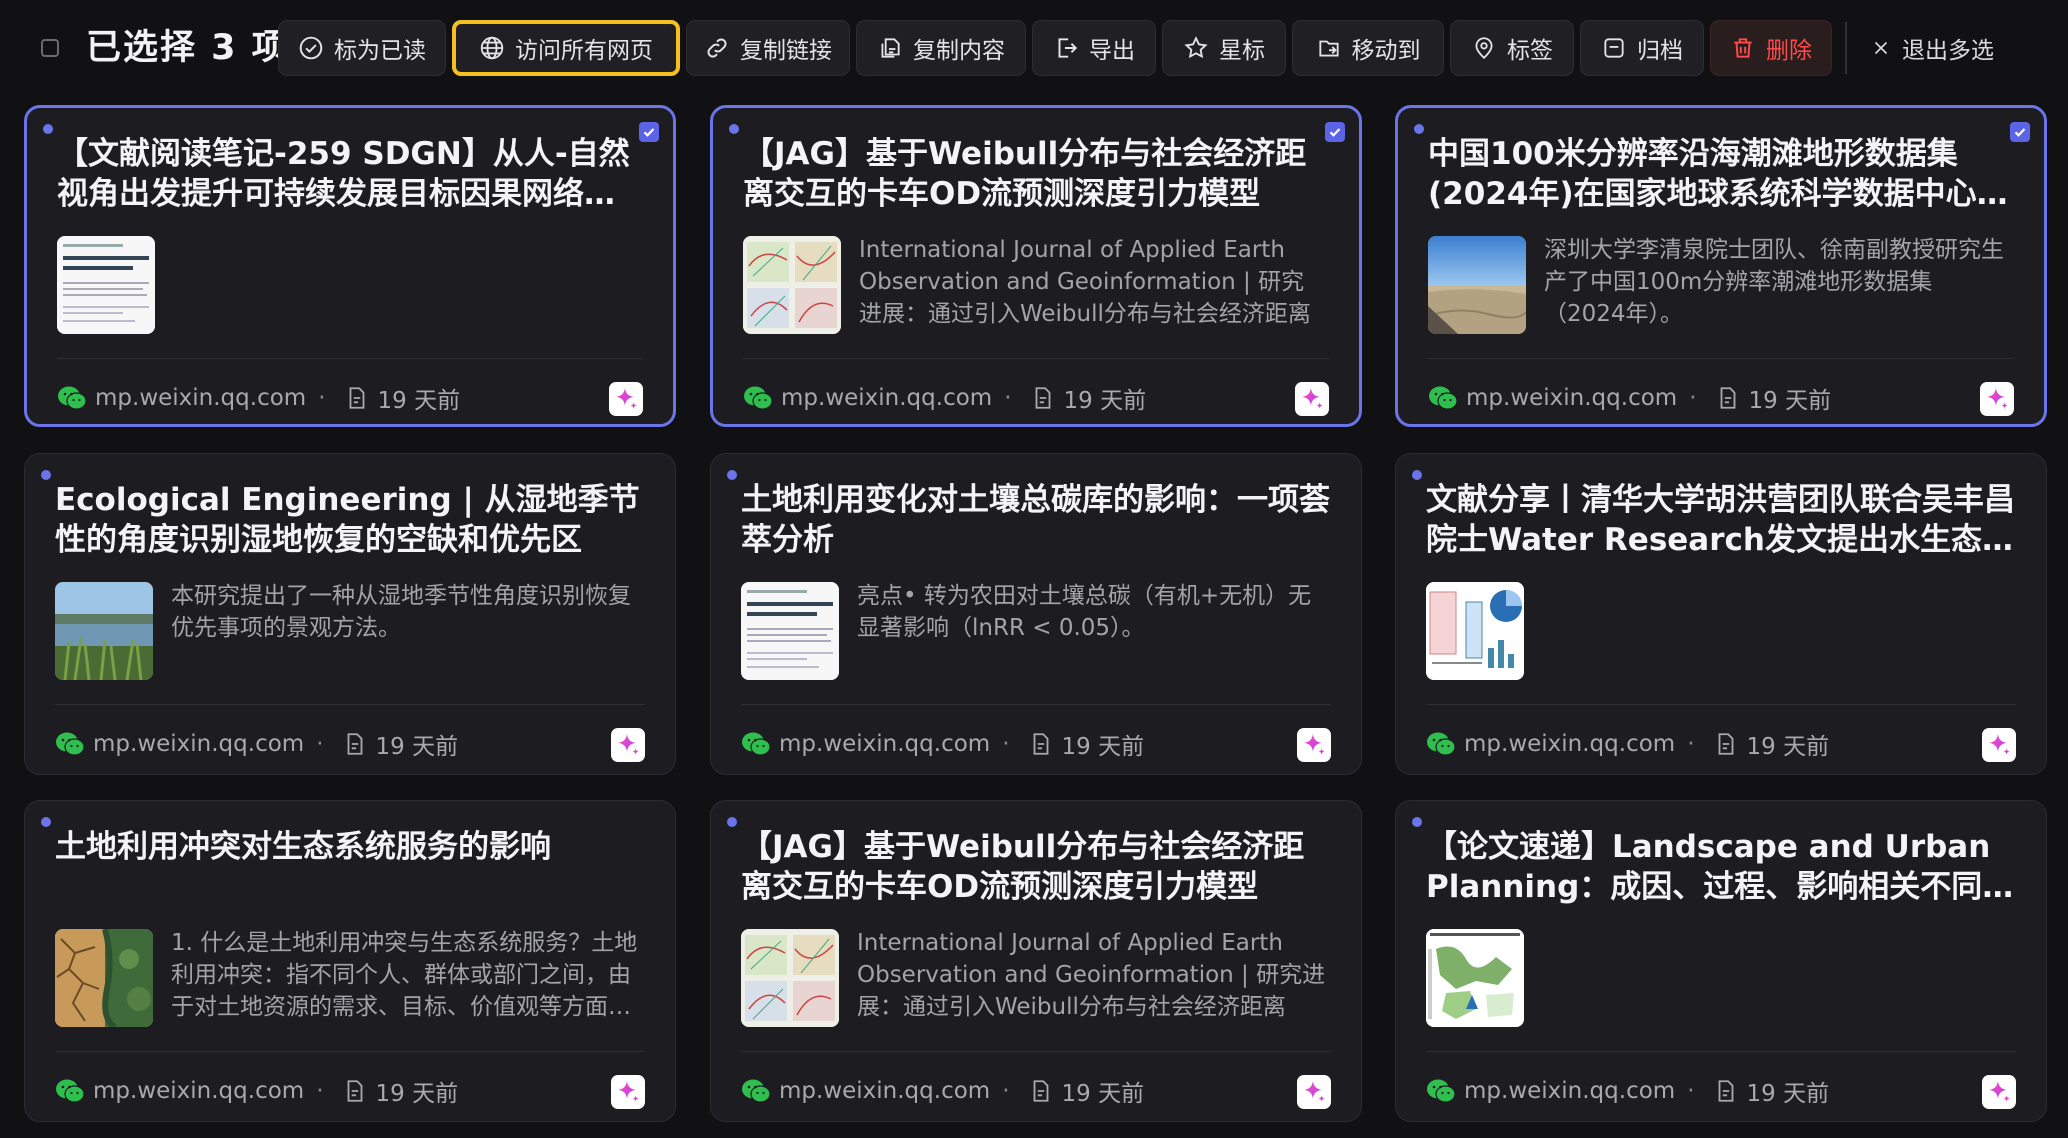 This screenshot has width=2068, height=1138. I want to click on tag-button: 标签, so click(1512, 48).